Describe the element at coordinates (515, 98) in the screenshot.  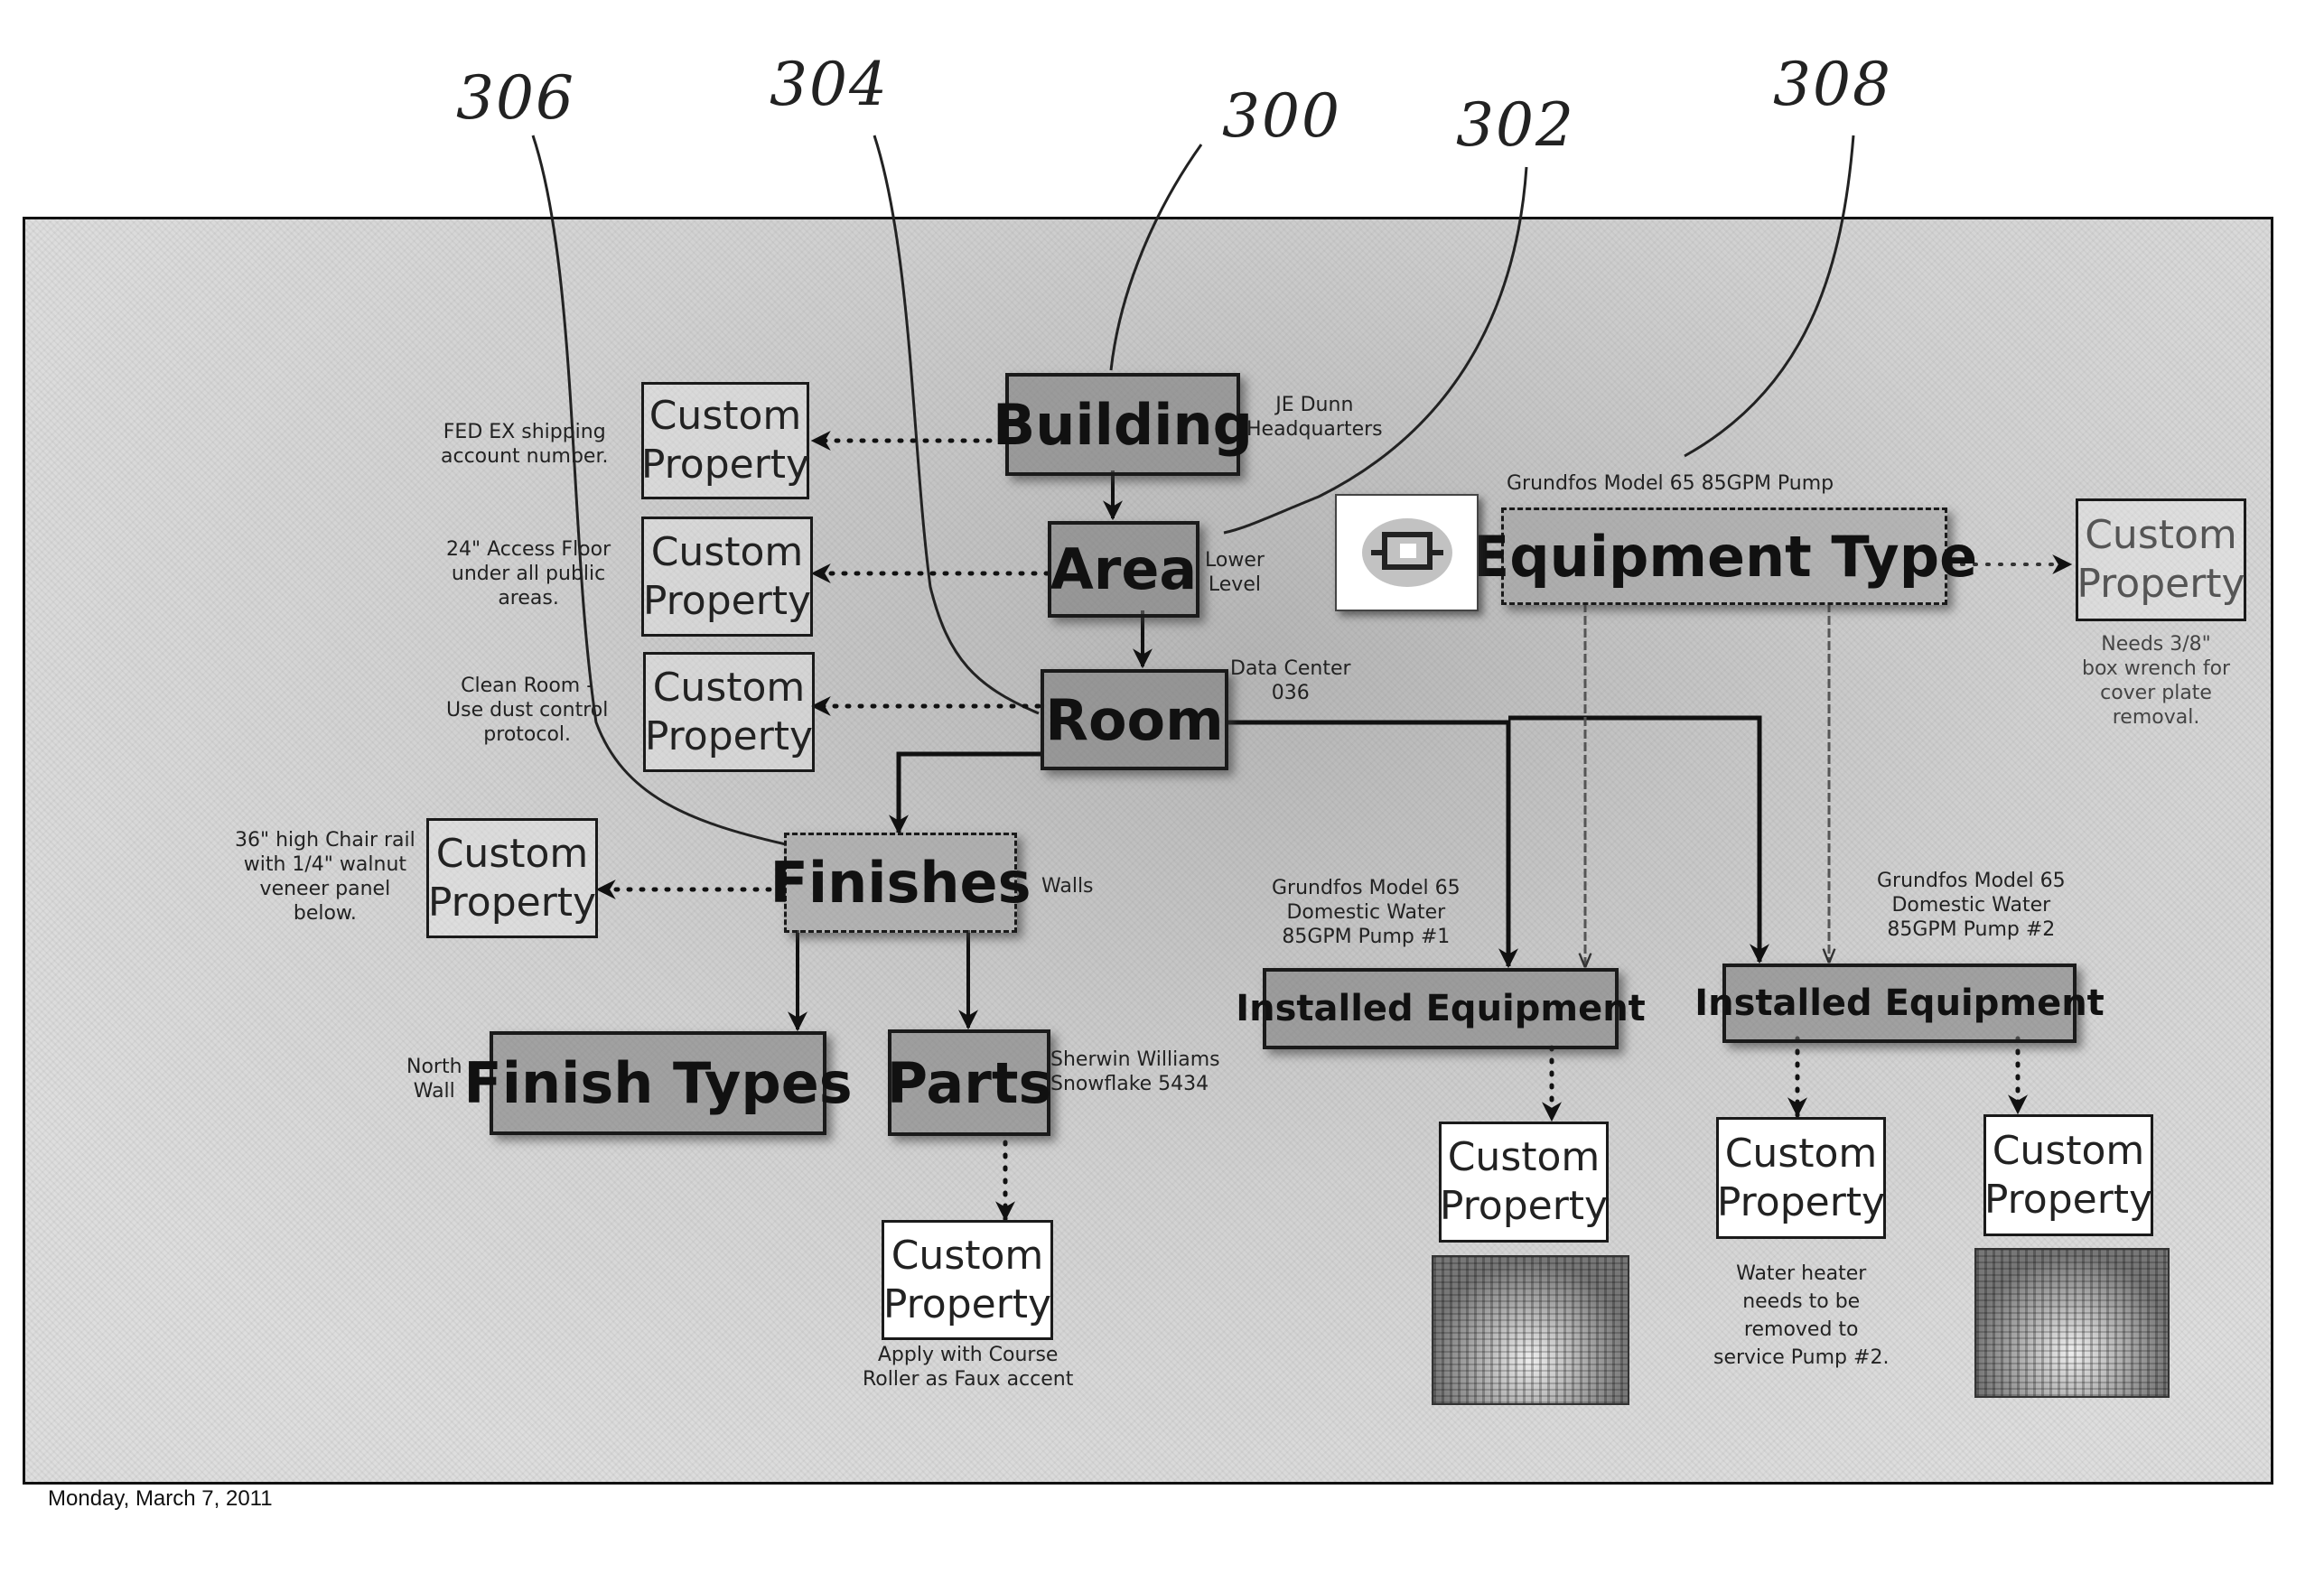
I see `reference-numeral-306: 306` at that location.